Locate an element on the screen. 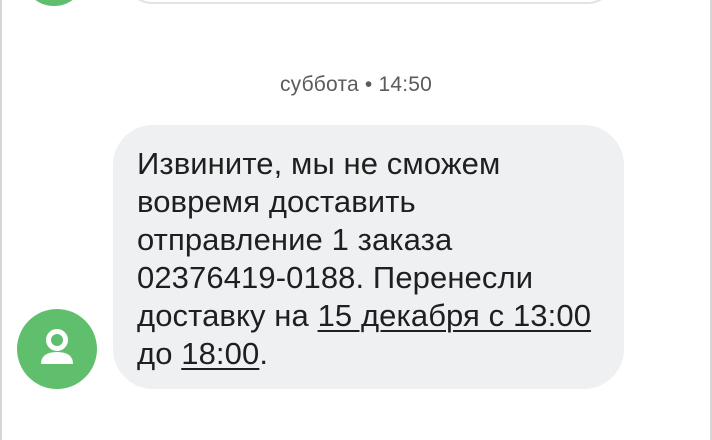  timestamp-day: суббота is located at coordinates (319, 84).